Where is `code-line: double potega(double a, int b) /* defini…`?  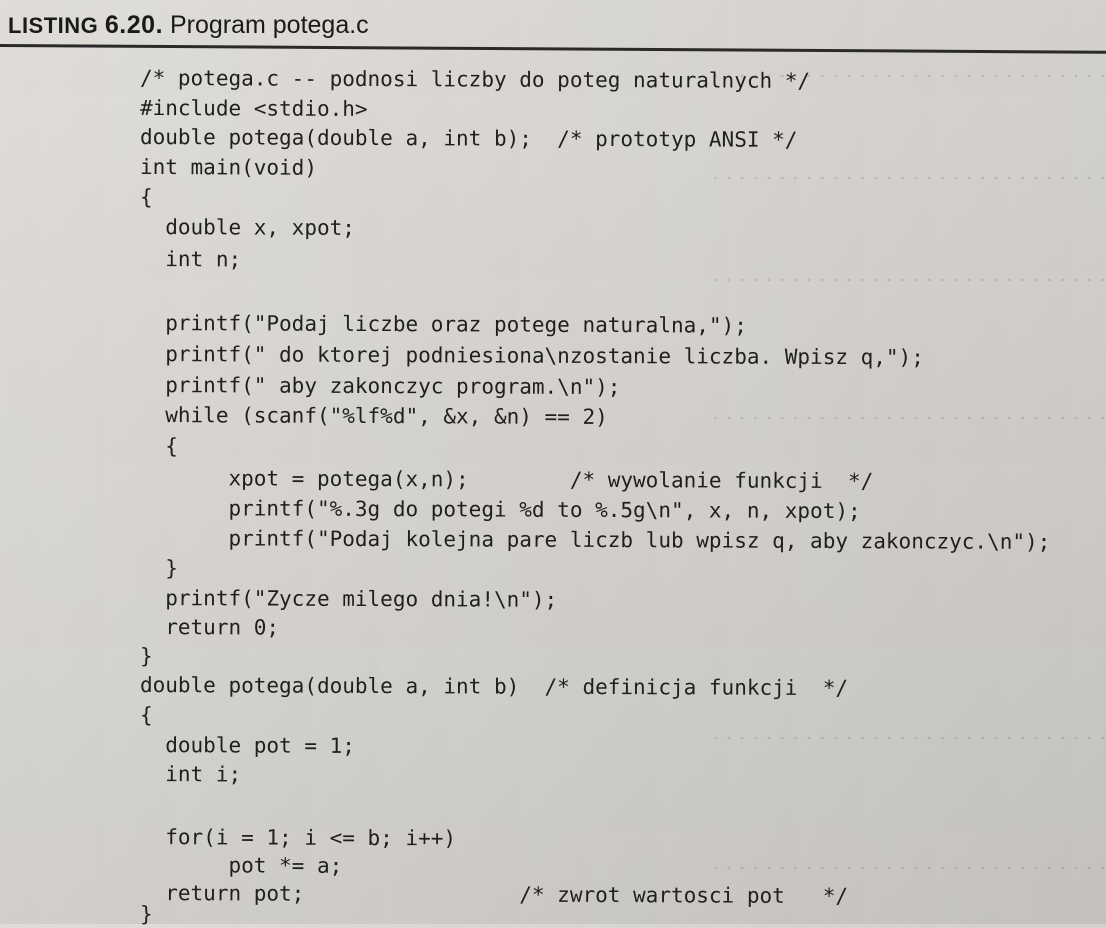 code-line: double potega(double a, int b) /* defini… is located at coordinates (494, 686).